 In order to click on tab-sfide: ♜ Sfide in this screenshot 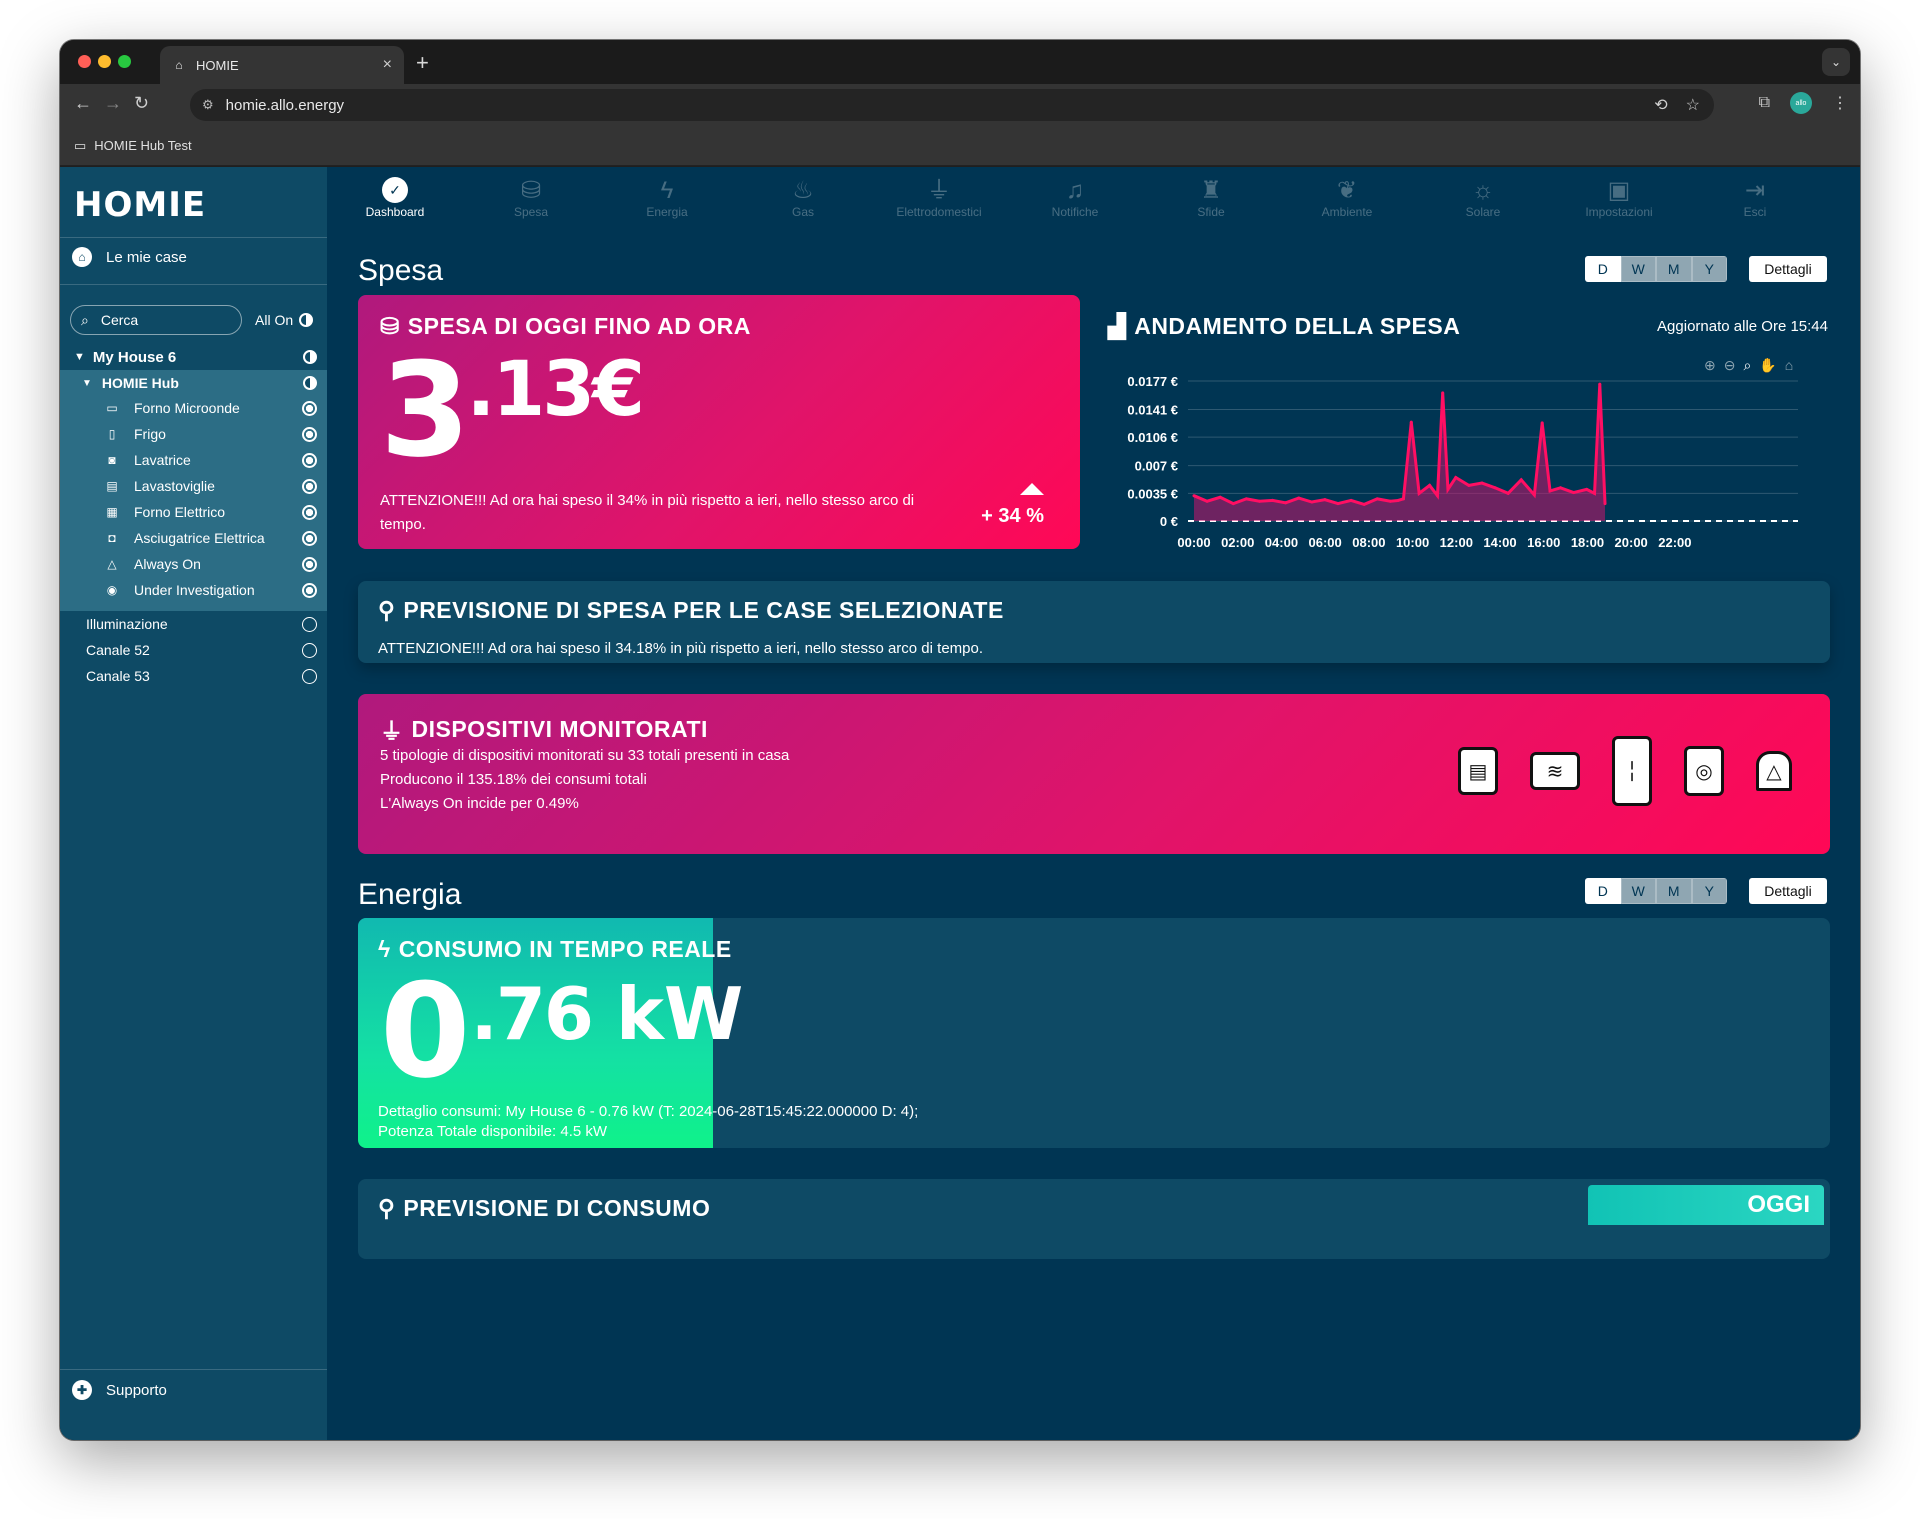, I will do `click(1211, 200)`.